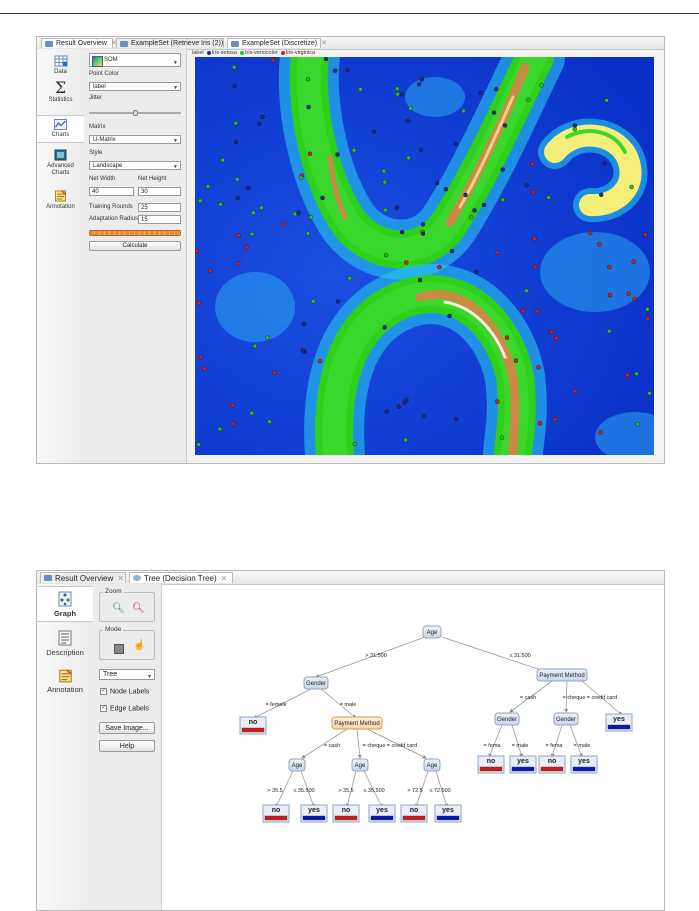 Image resolution: width=699 pixels, height=911 pixels. What do you see at coordinates (60, 129) in the screenshot?
I see `sidebar-item-charts: Charts` at bounding box center [60, 129].